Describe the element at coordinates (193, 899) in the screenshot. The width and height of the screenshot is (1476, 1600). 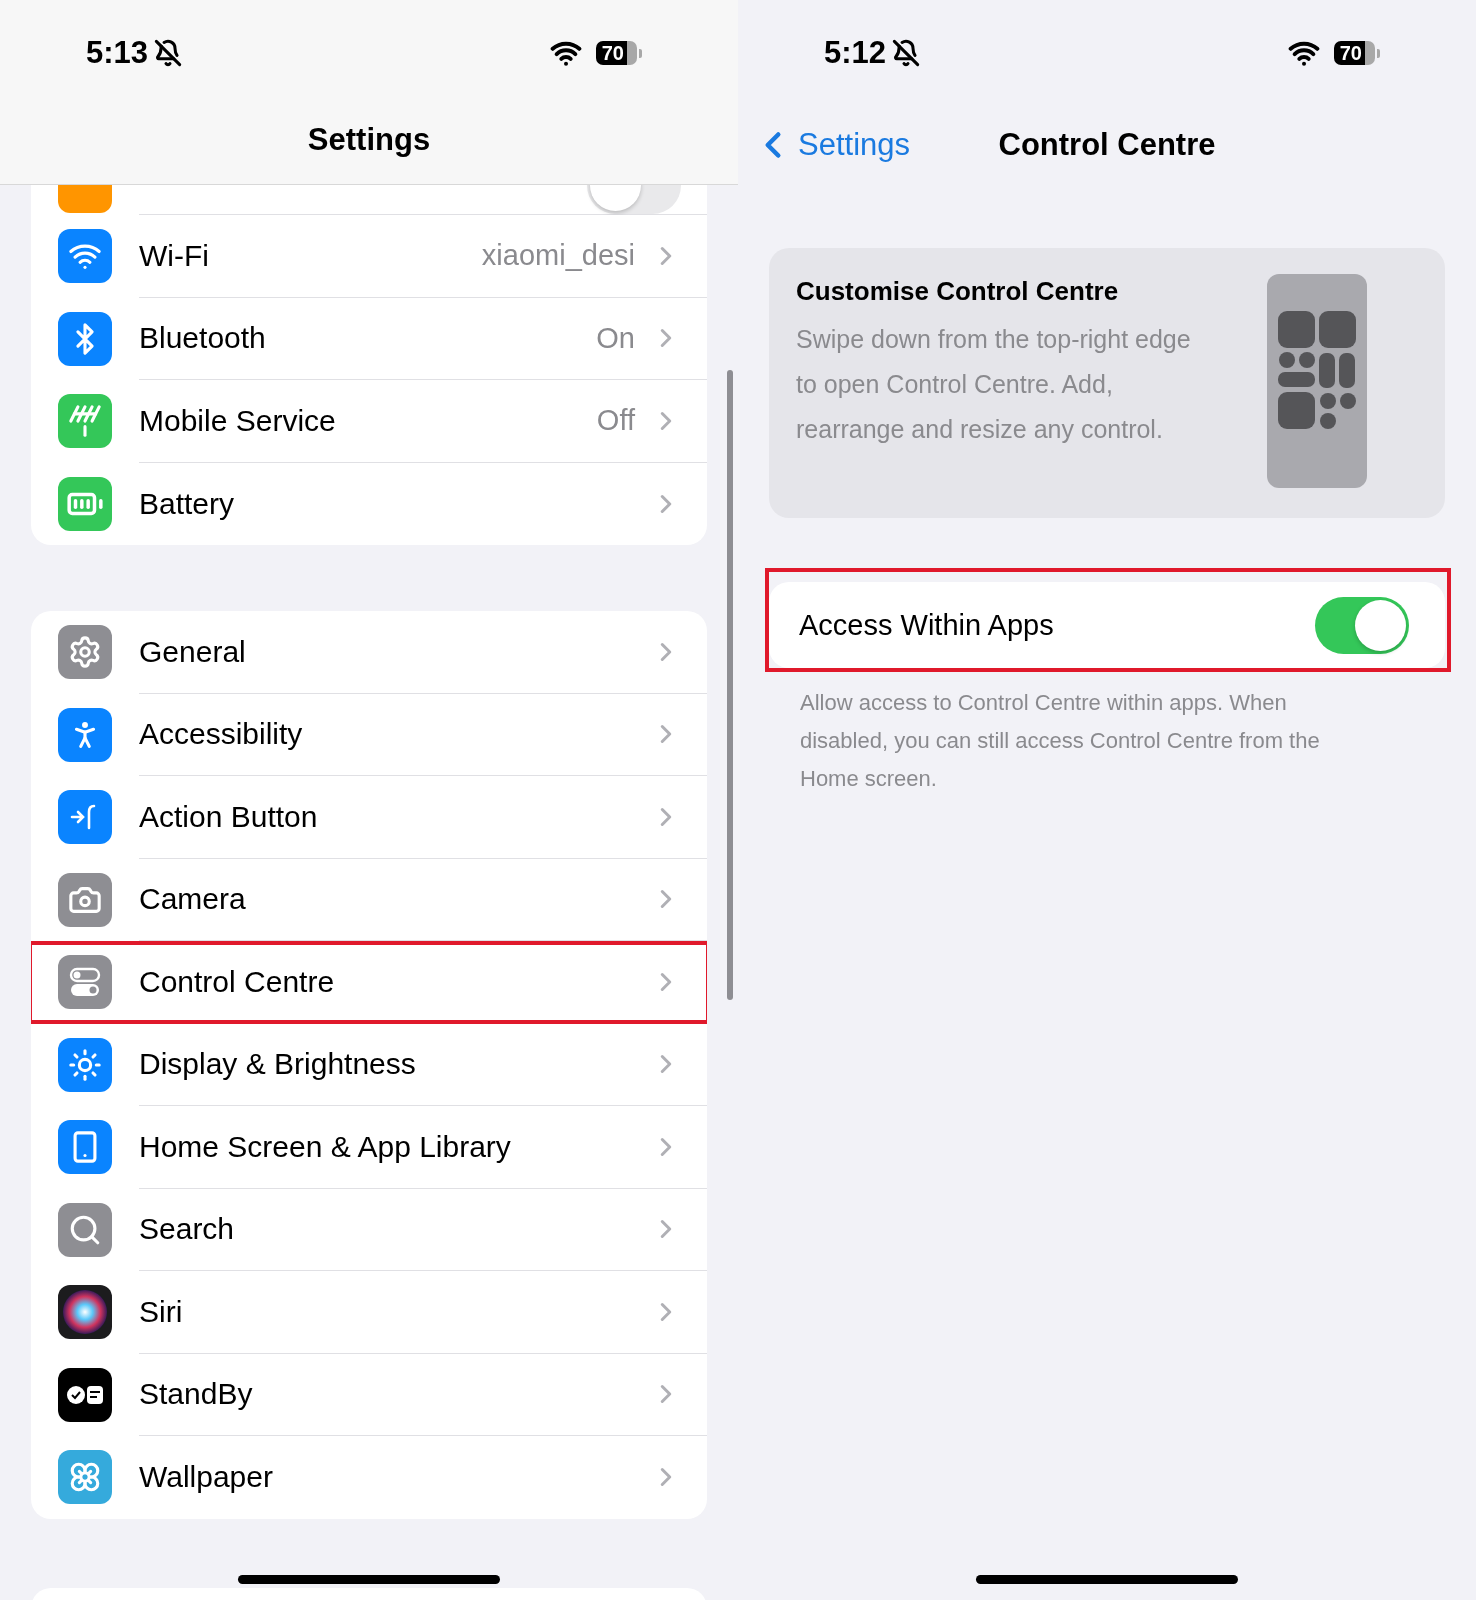
I see `row-label: Camera` at that location.